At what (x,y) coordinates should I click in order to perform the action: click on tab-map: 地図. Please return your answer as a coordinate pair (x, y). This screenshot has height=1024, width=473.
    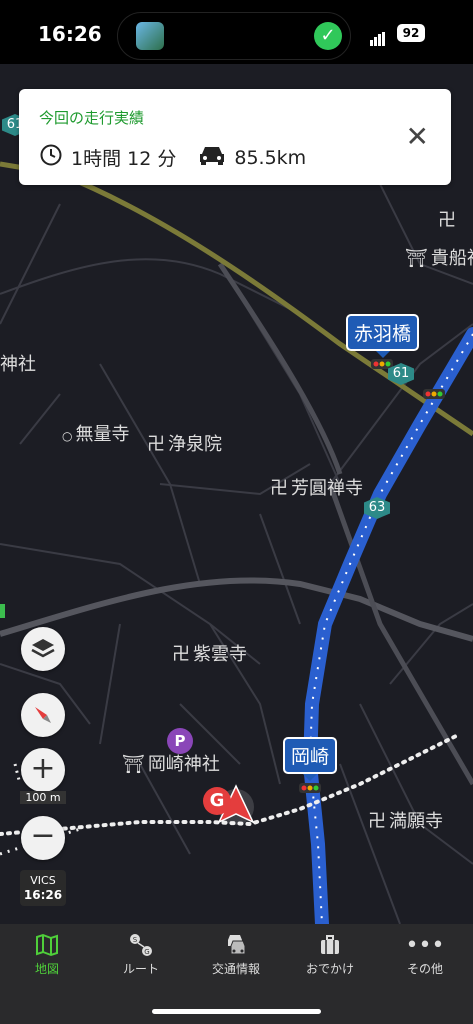
    Looking at the image, I should click on (47, 954).